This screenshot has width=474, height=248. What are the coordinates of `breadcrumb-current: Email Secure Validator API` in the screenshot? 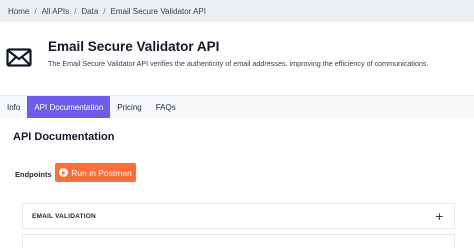 It's located at (158, 11).